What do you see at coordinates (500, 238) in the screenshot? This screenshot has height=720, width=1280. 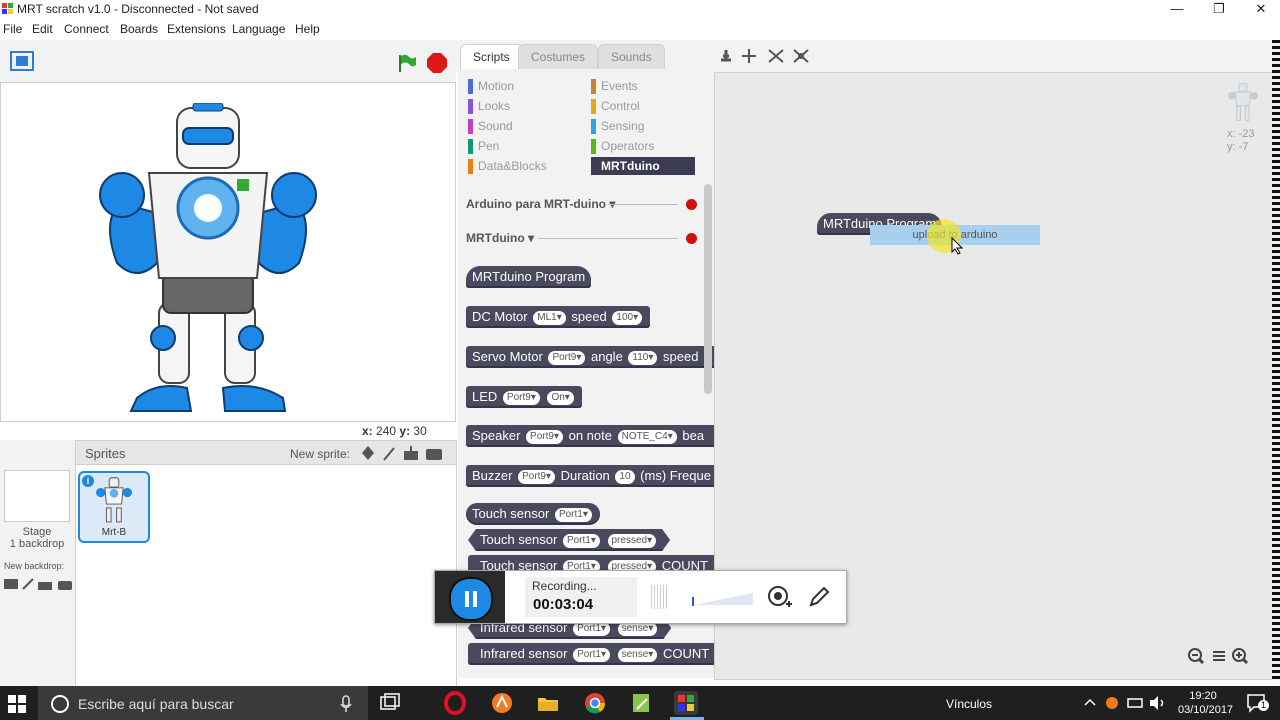 I see `extension-mrtduino: MRTduino ▾` at bounding box center [500, 238].